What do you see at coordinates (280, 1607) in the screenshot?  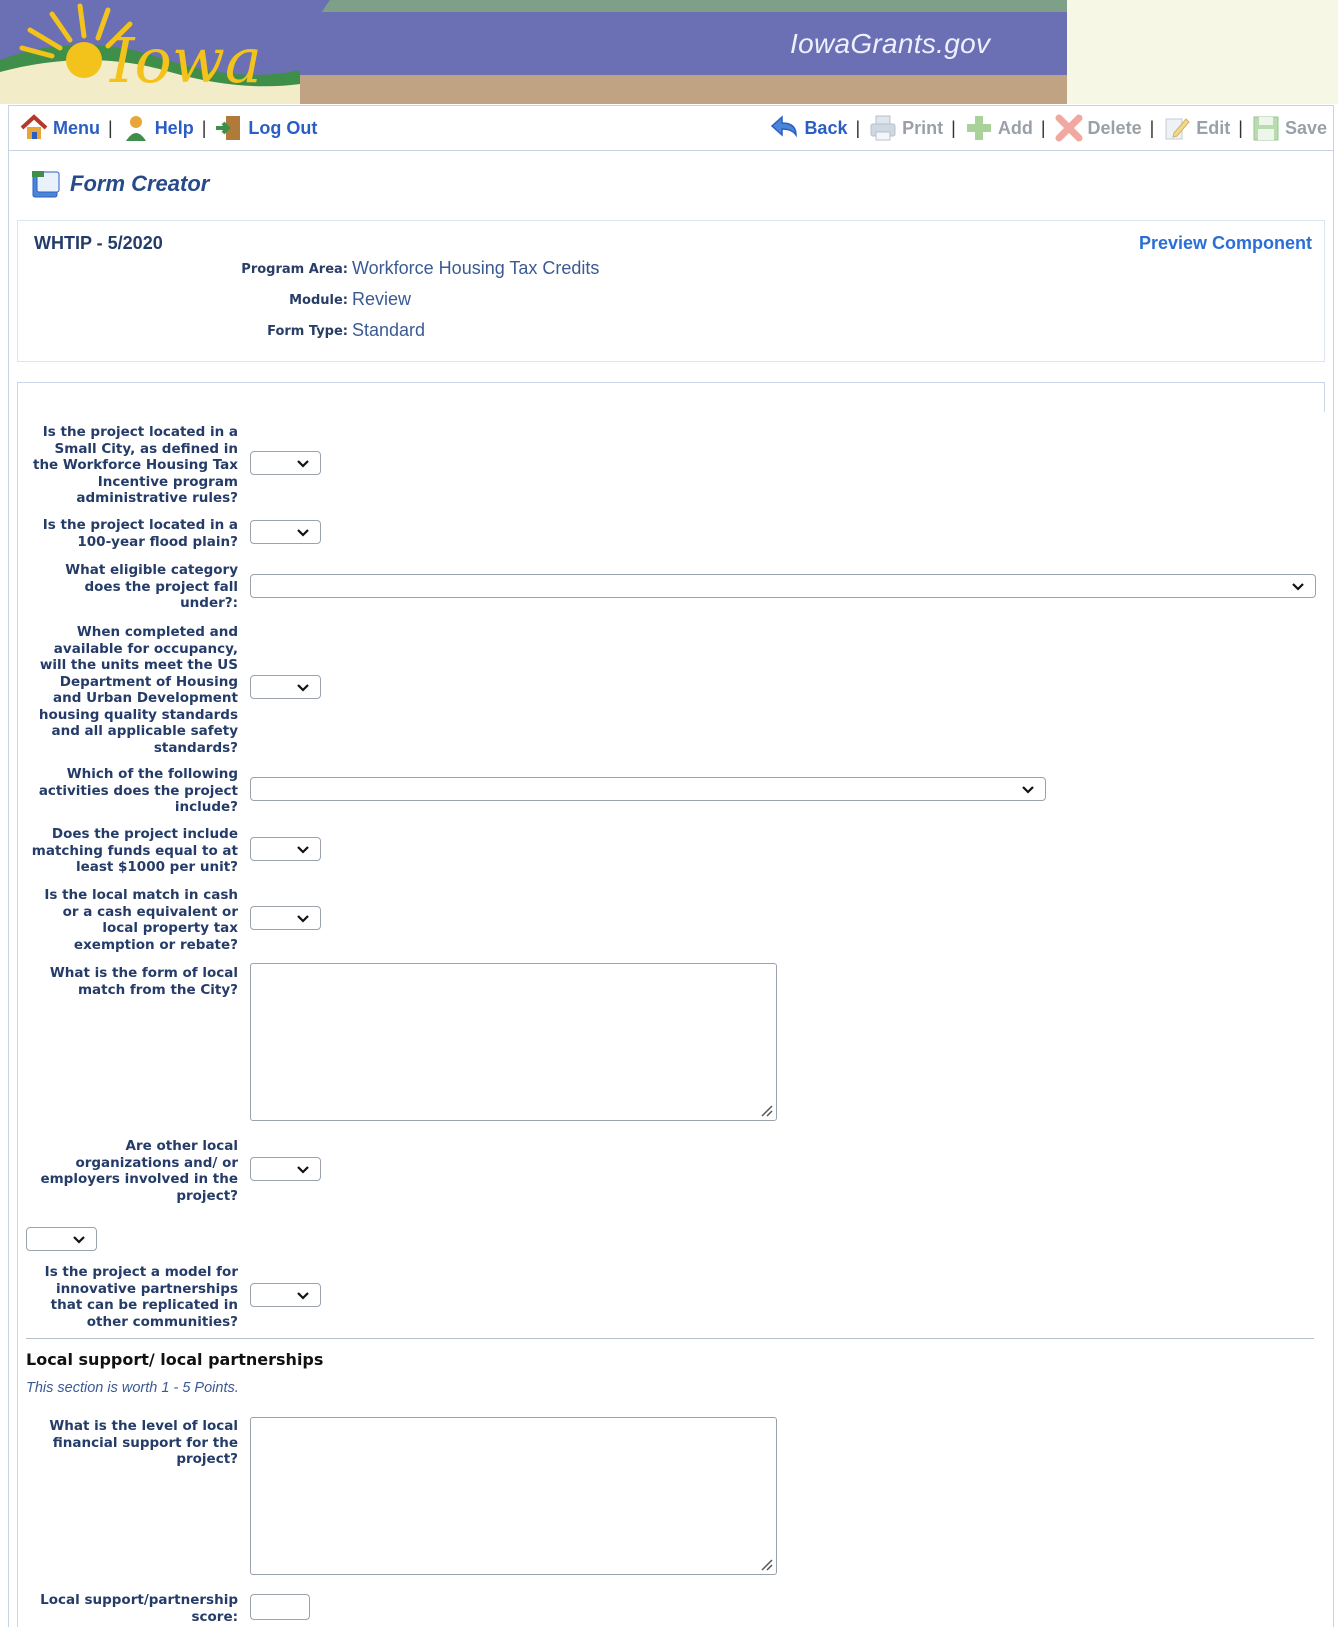 I see `support-score-input` at bounding box center [280, 1607].